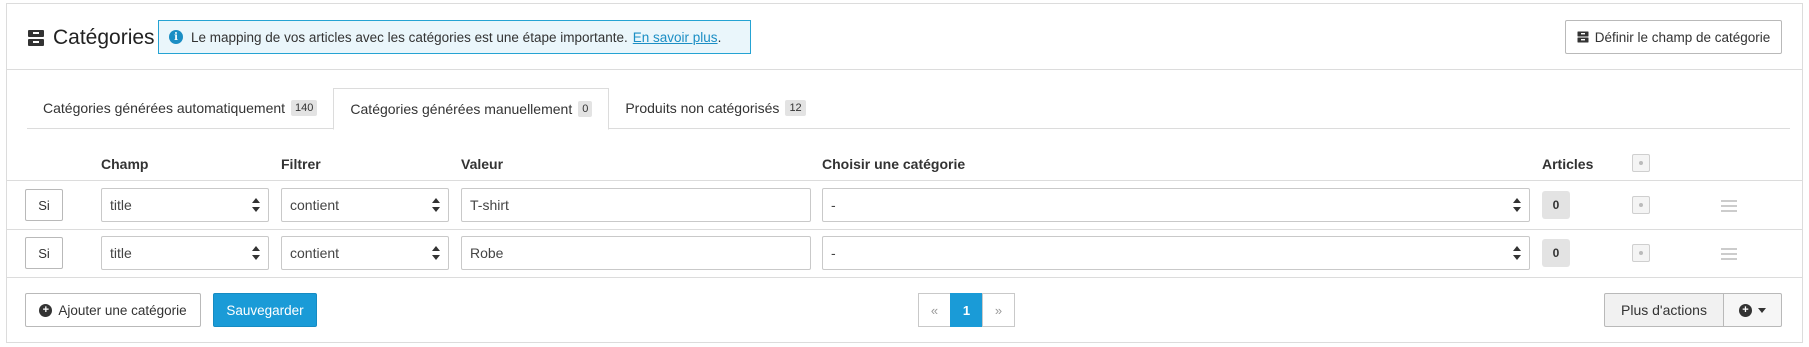 Image resolution: width=1809 pixels, height=347 pixels. What do you see at coordinates (125, 164) in the screenshot?
I see `column-header-champ: Champ` at bounding box center [125, 164].